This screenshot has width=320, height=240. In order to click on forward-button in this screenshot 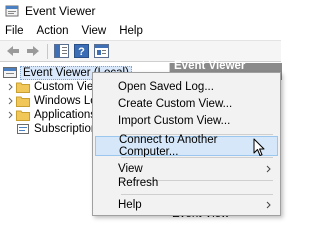, I will do `click(32, 51)`.